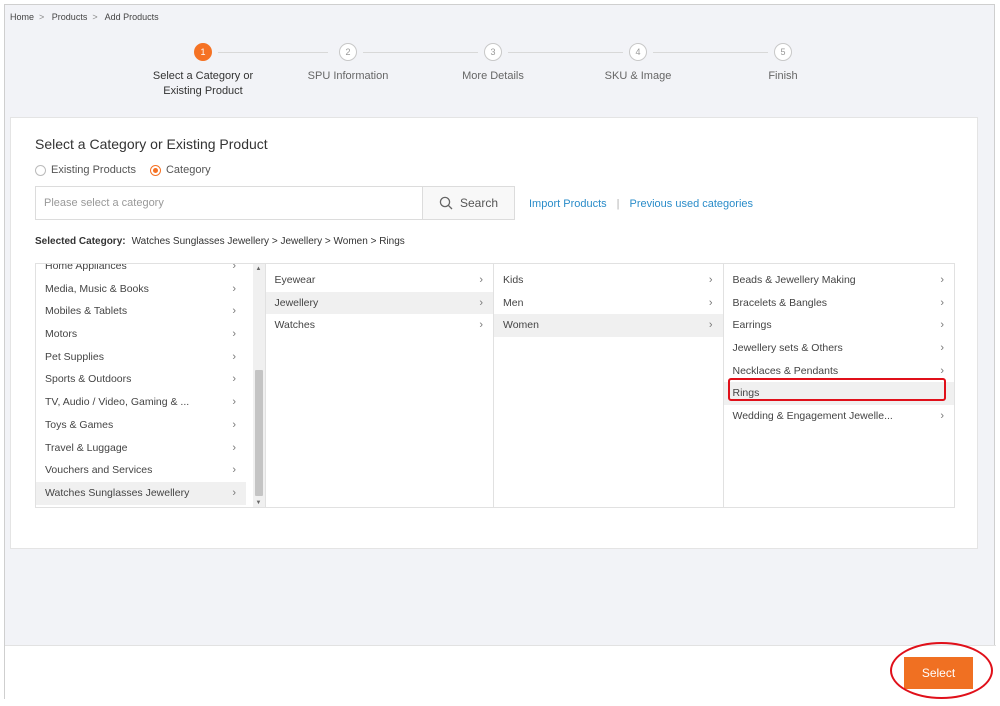 The height and width of the screenshot is (706, 1000). I want to click on category-item: Men ›, so click(608, 303).